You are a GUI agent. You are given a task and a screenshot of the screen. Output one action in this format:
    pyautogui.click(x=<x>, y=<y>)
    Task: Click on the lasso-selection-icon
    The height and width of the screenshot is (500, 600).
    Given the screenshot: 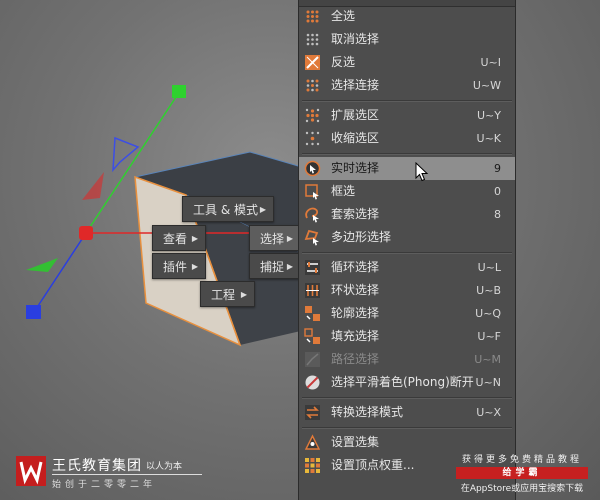 What is the action you would take?
    pyautogui.click(x=312, y=215)
    